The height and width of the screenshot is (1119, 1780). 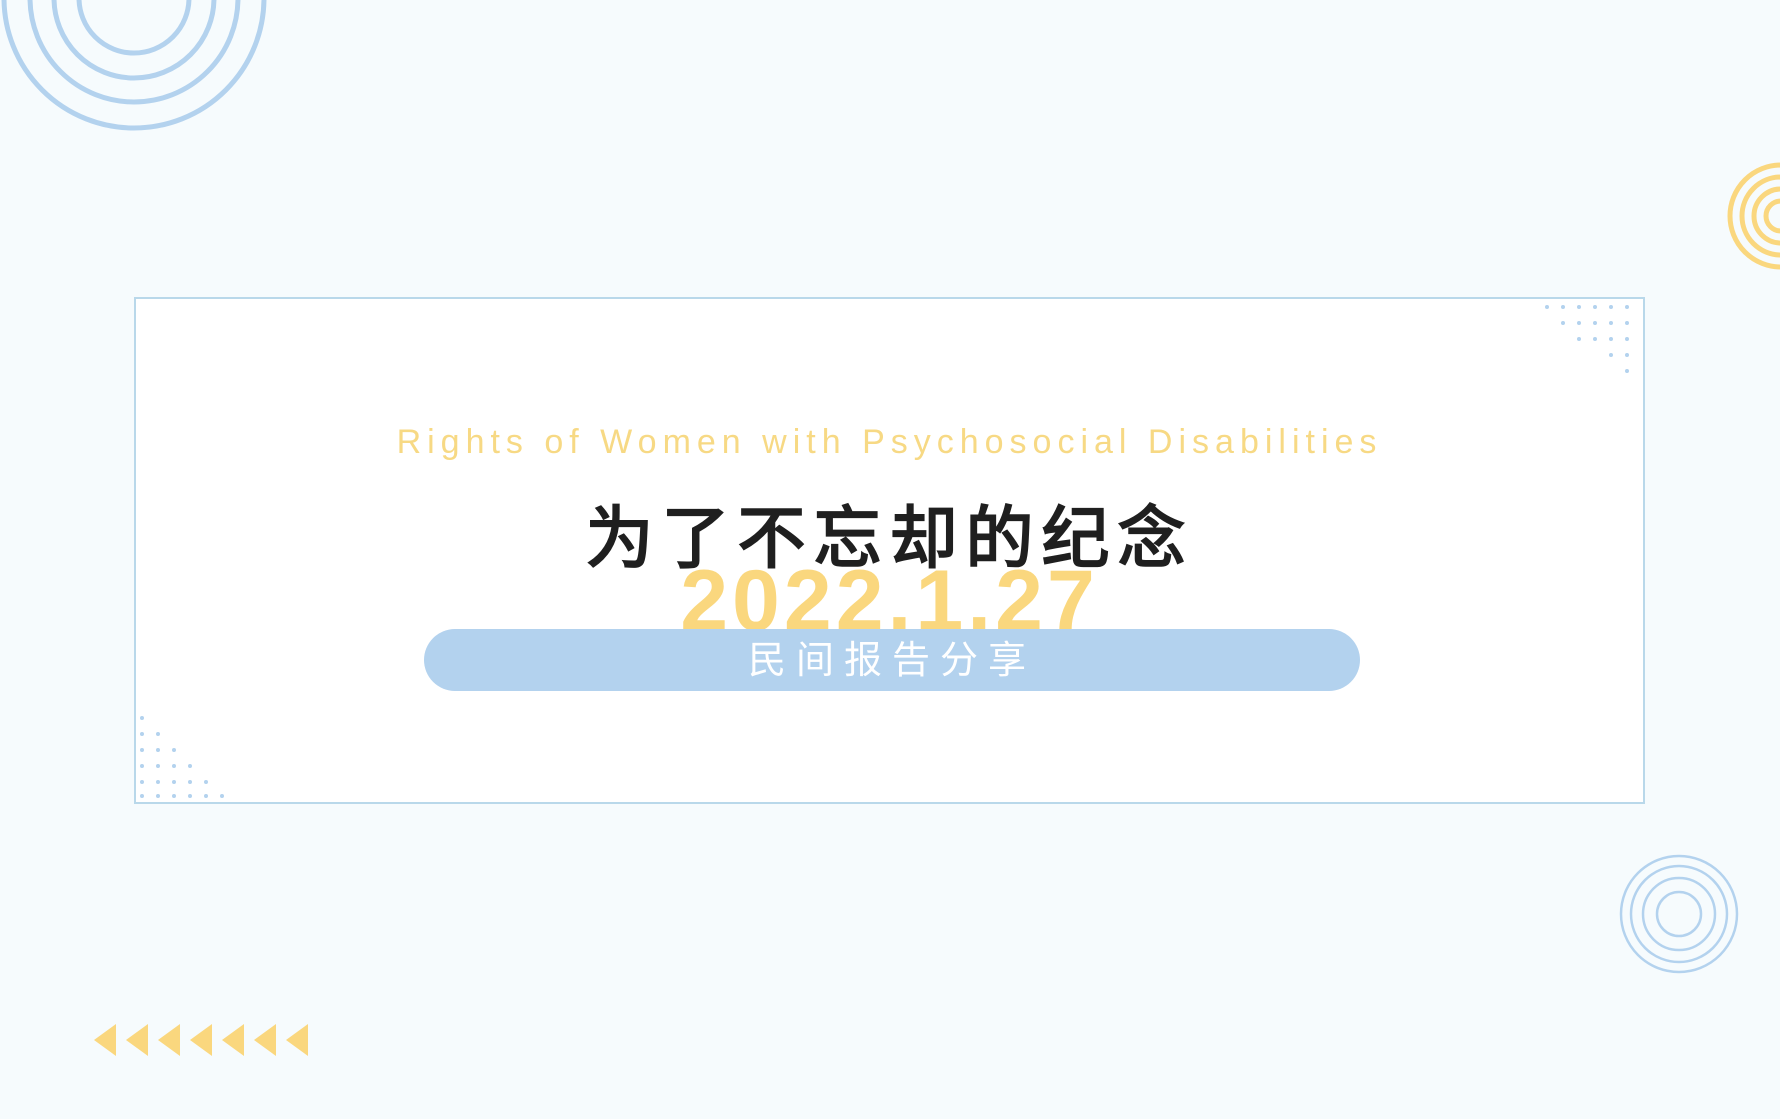 What do you see at coordinates (182, 757) in the screenshot?
I see `dot-grid-bottom-left-icon` at bounding box center [182, 757].